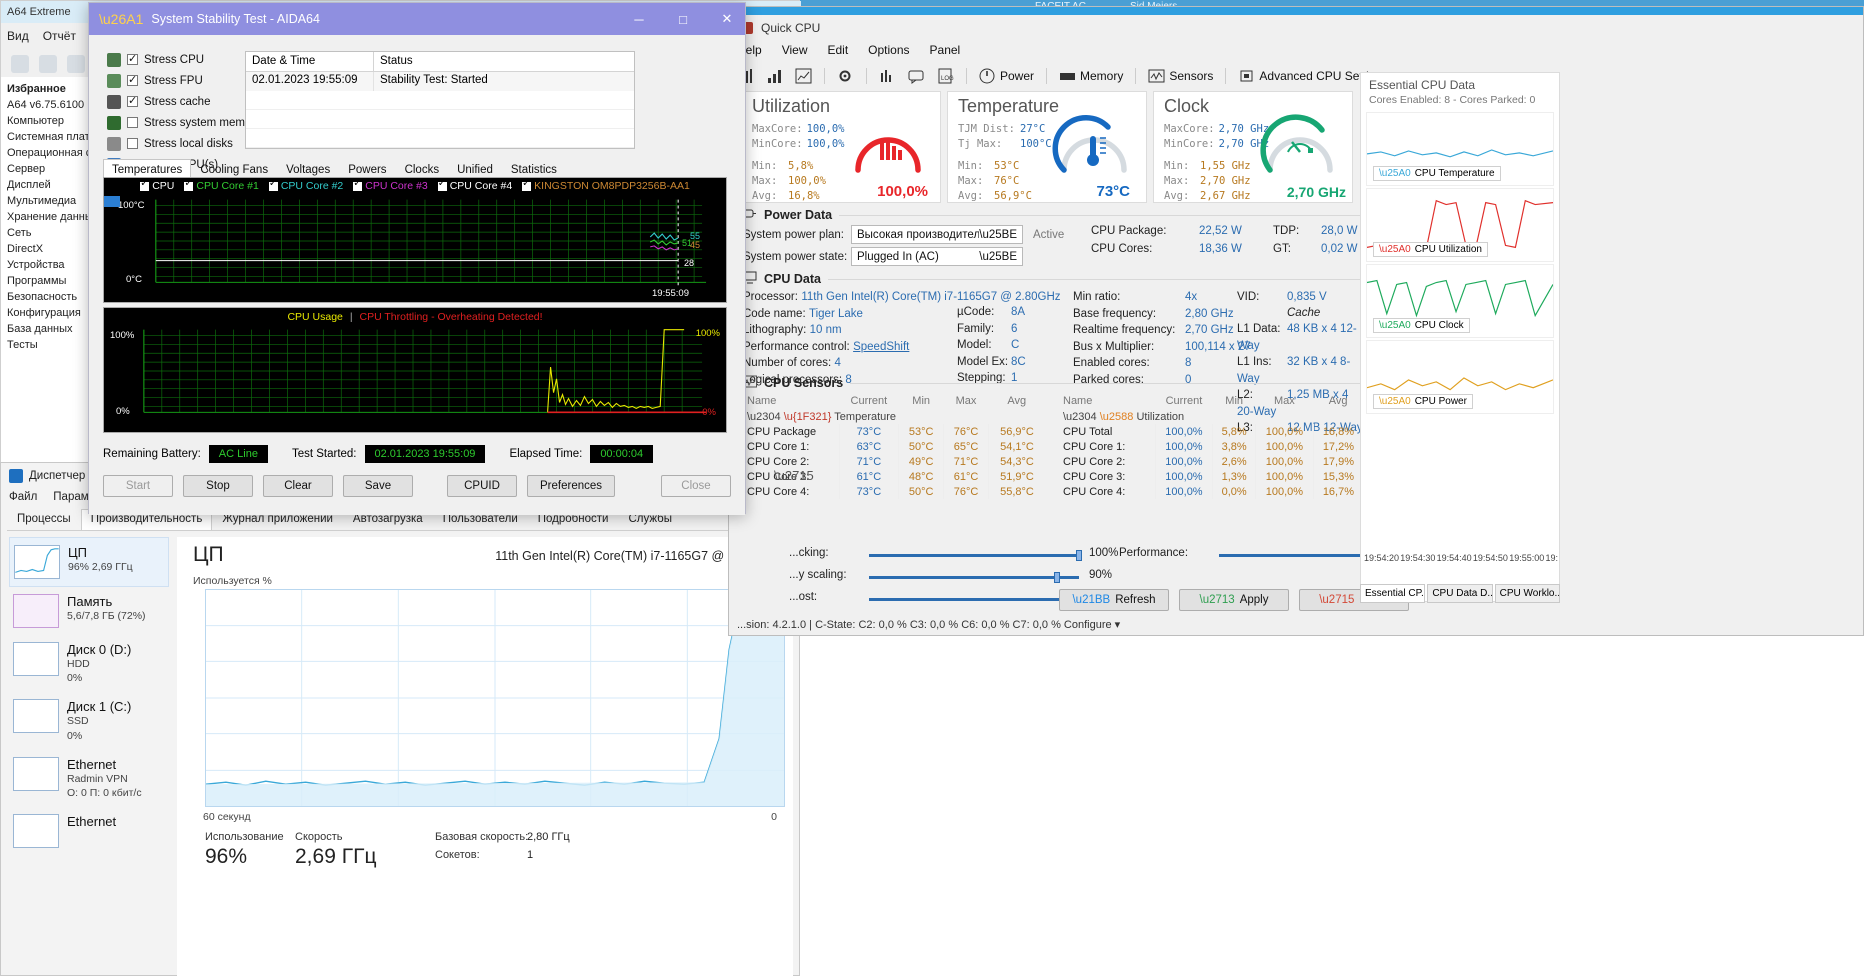 Image resolution: width=1864 pixels, height=977 pixels. I want to click on stop-button: Stop, so click(218, 486).